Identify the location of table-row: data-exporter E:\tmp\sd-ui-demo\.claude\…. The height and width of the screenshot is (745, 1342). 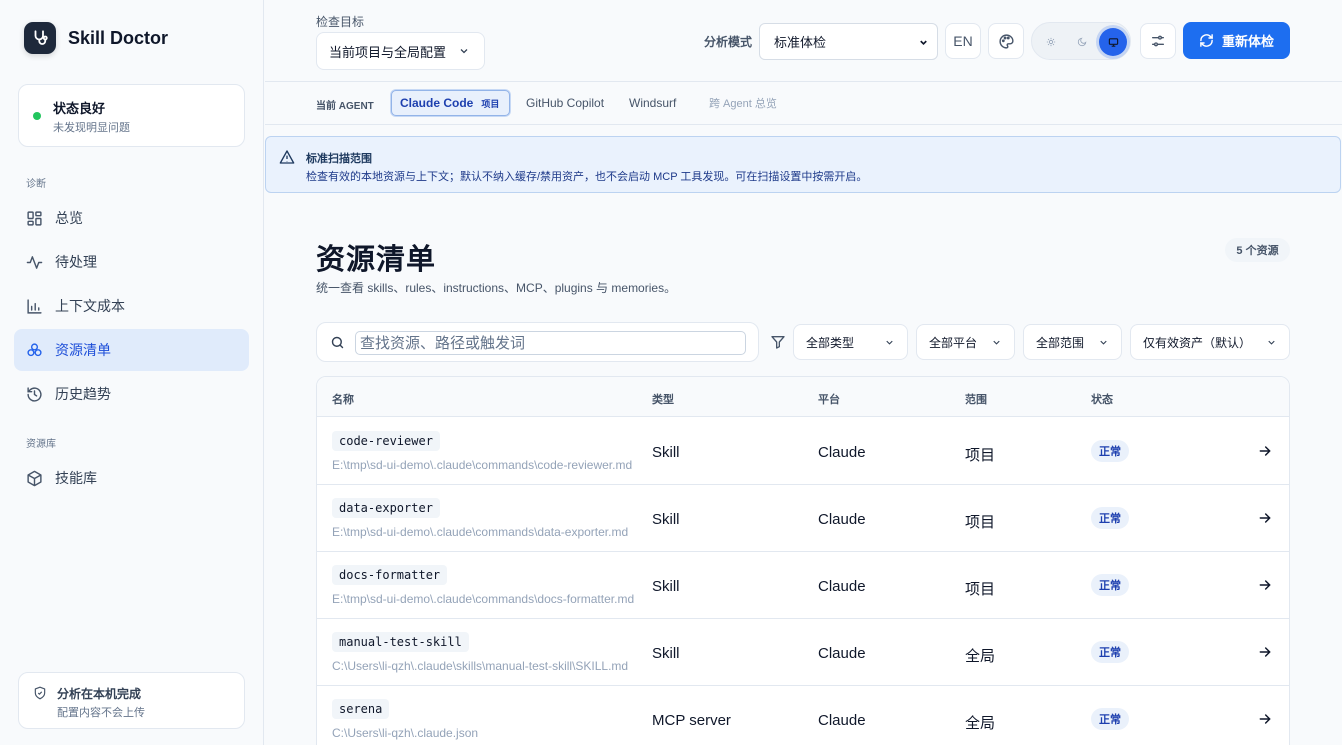
(803, 518).